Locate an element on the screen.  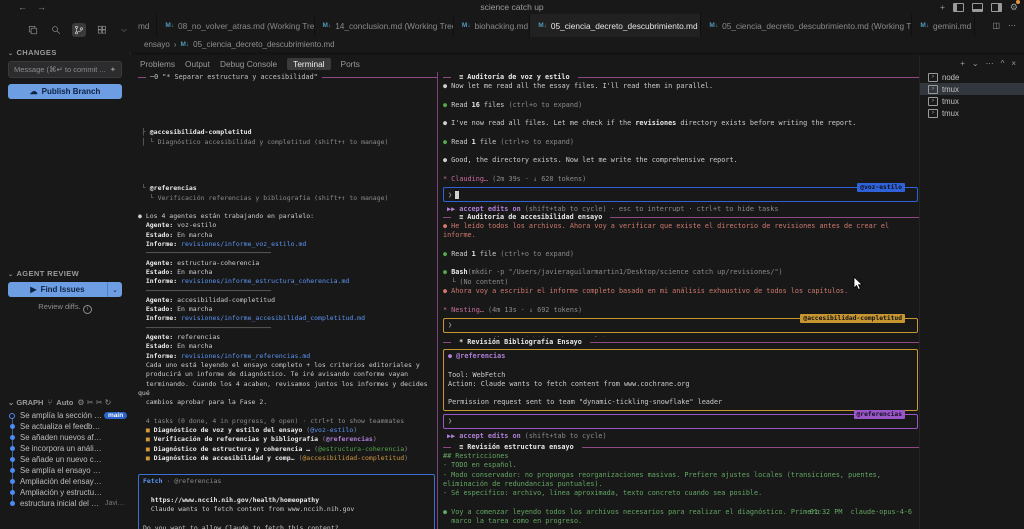
panel-tab-debug-console: Debug Console is located at coordinates (248, 64).